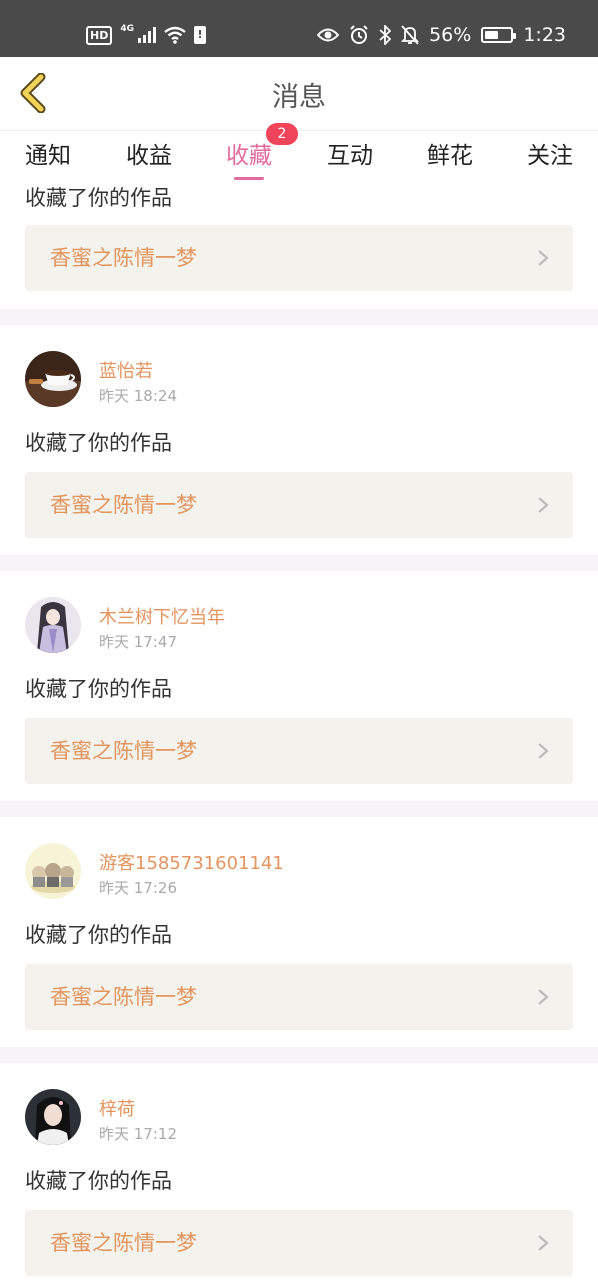 The image size is (598, 1280). Describe the element at coordinates (299, 97) in the screenshot. I see `page-title: 消息` at that location.